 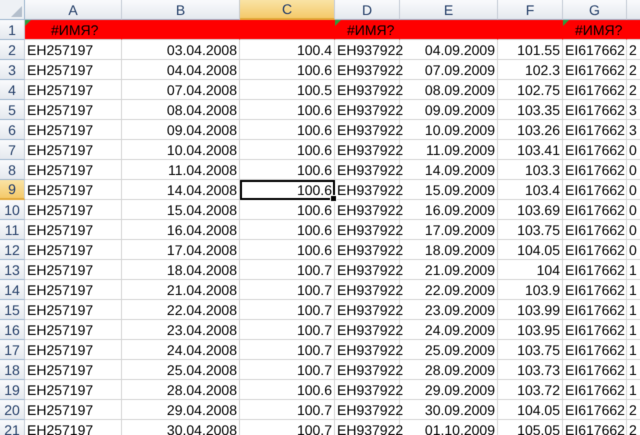 What do you see at coordinates (12, 310) in the screenshot?
I see `row-header: 15` at bounding box center [12, 310].